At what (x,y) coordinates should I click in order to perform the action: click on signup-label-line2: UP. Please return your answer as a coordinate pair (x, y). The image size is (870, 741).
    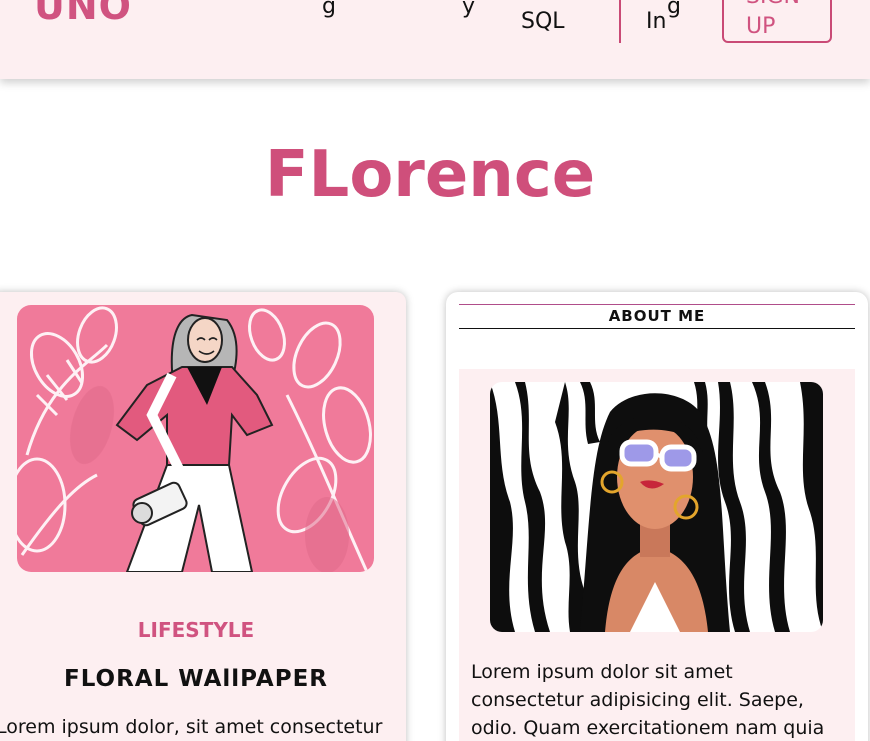
    Looking at the image, I should click on (761, 26).